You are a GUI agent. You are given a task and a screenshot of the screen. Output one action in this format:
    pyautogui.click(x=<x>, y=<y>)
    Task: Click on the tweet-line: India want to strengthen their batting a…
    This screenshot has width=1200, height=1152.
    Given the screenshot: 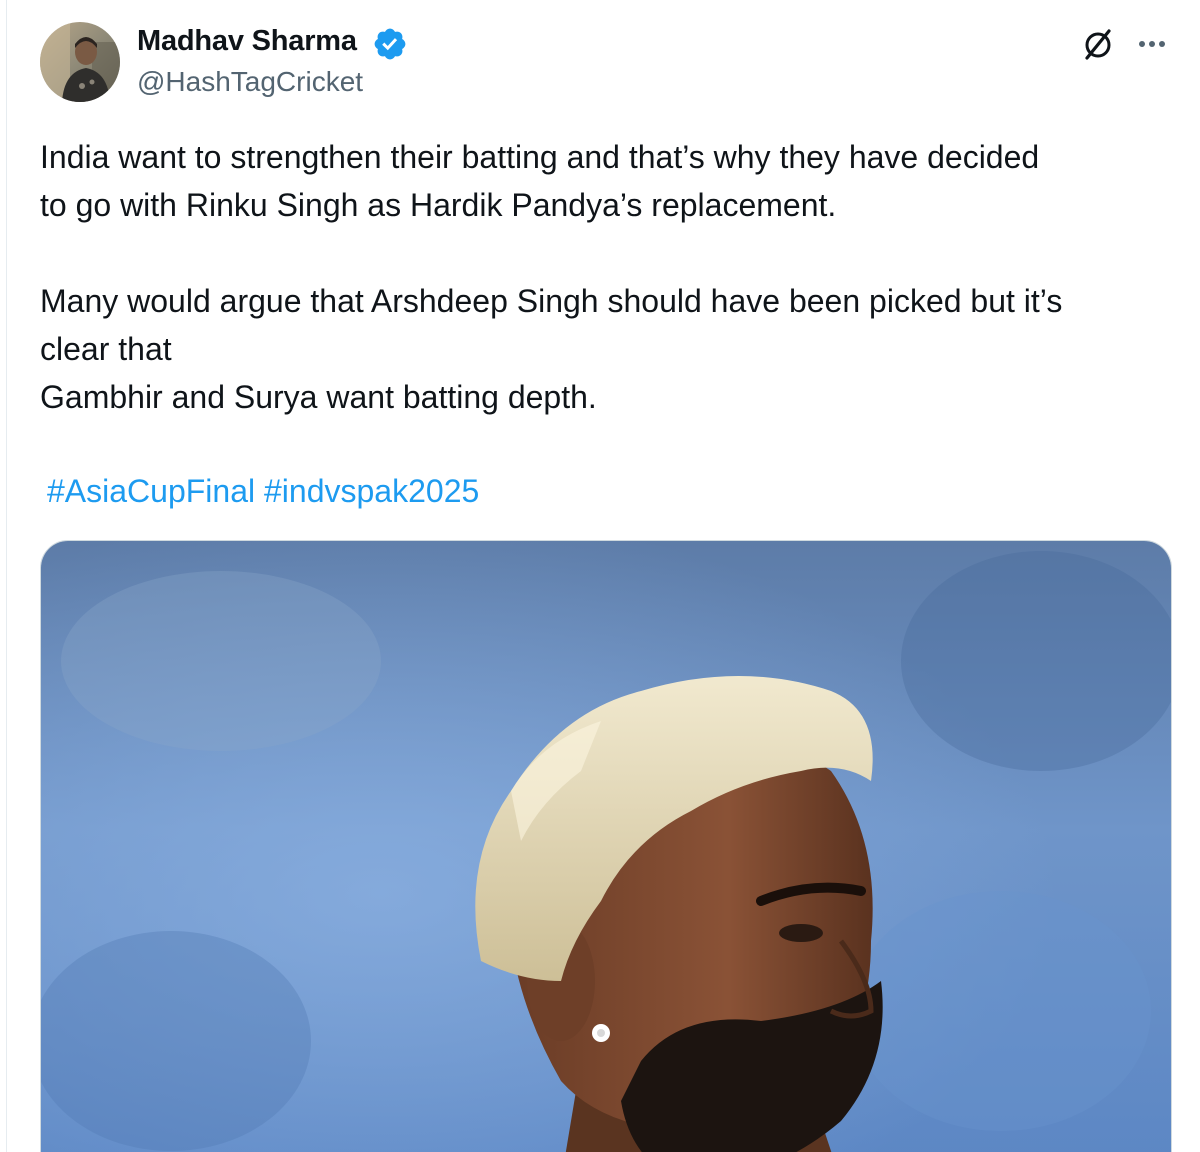 What is the action you would take?
    pyautogui.click(x=540, y=157)
    